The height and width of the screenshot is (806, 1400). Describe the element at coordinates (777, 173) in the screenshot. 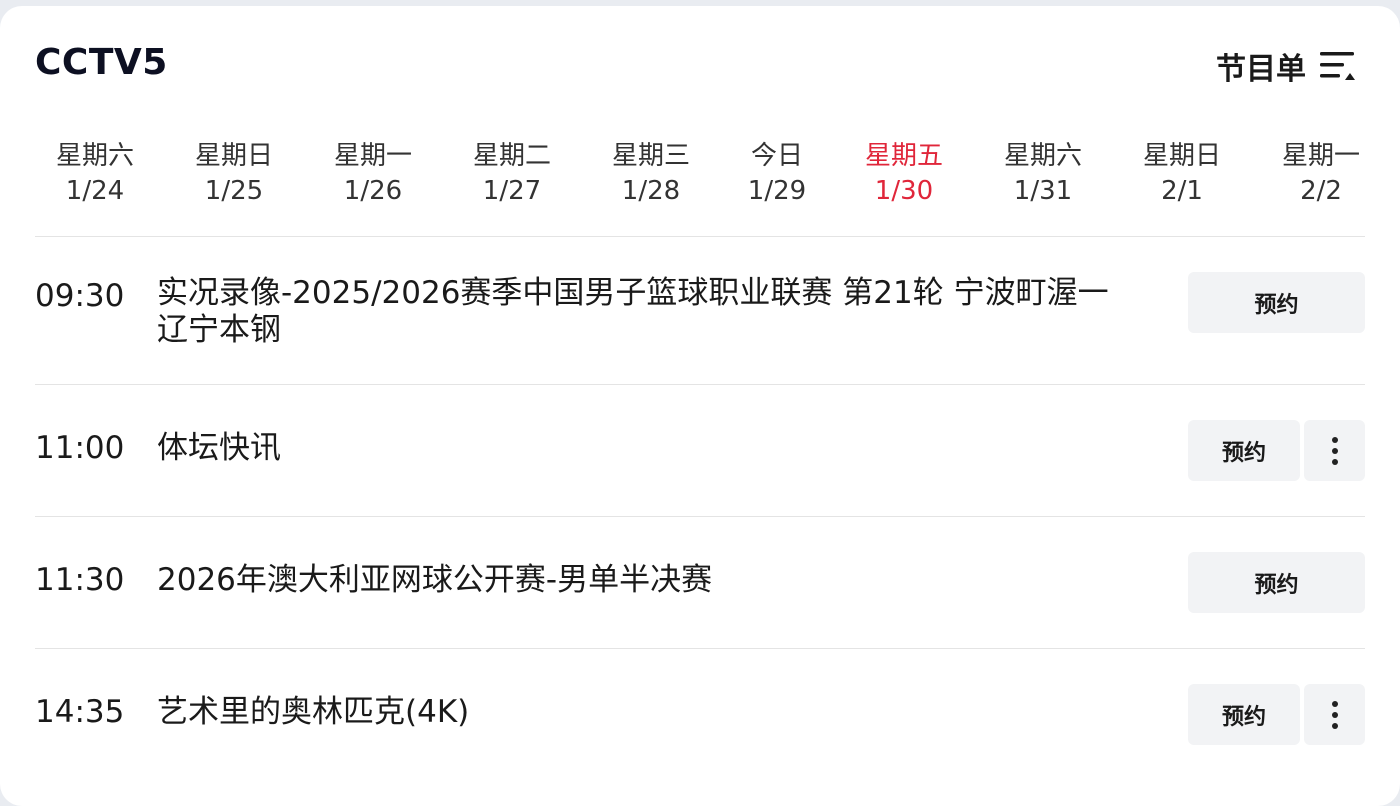

I see `day-tab-today-1-29: 今日 1/29` at that location.